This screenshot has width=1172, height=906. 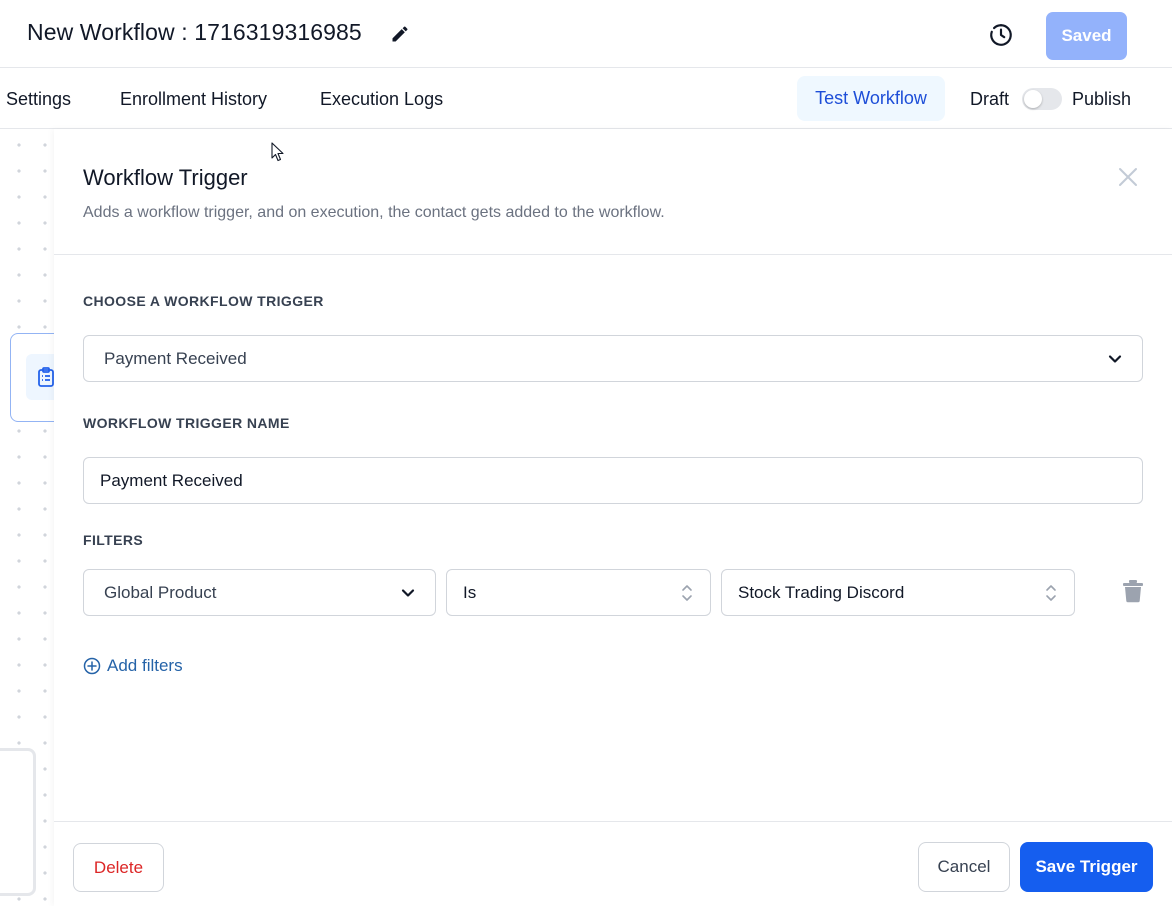 What do you see at coordinates (821, 592) in the screenshot?
I see `filter-value-text: Stock Trading Discord` at bounding box center [821, 592].